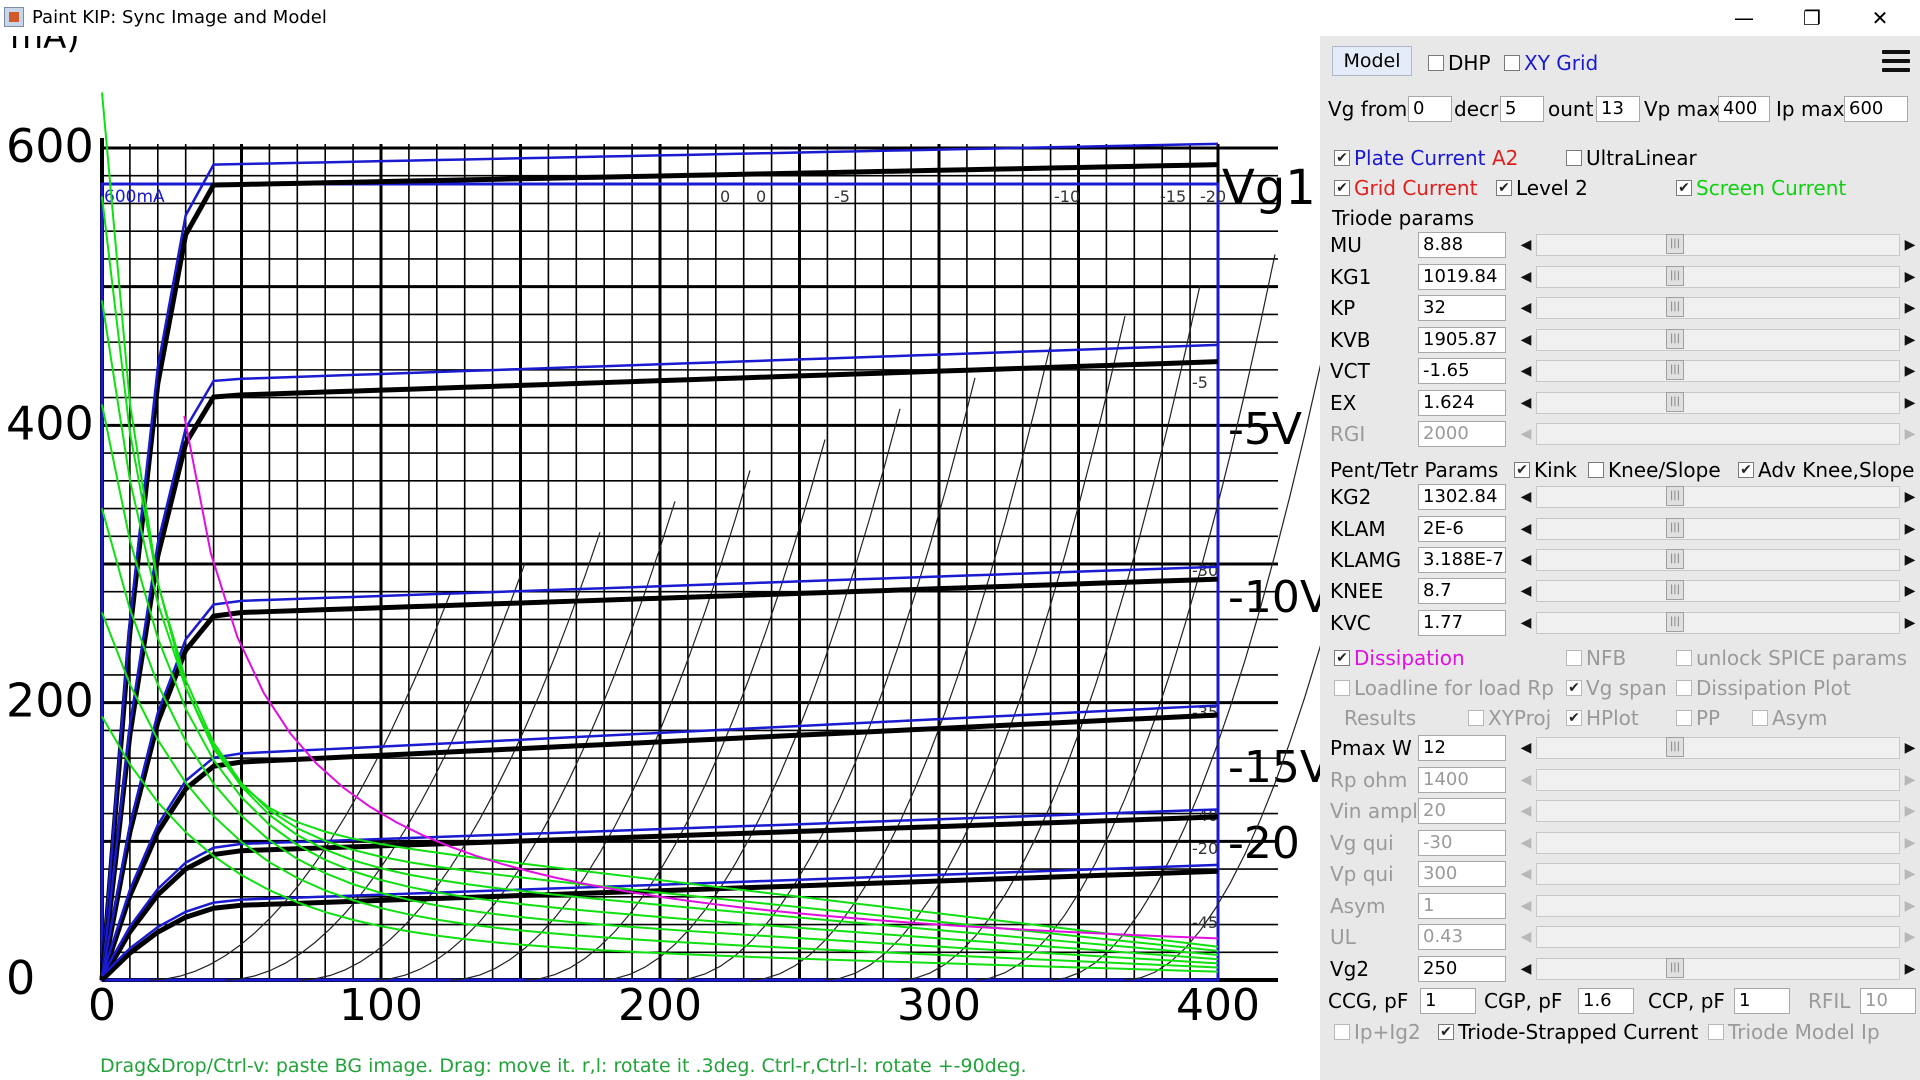  I want to click on hplot-checkbox: ✔, so click(1574, 718).